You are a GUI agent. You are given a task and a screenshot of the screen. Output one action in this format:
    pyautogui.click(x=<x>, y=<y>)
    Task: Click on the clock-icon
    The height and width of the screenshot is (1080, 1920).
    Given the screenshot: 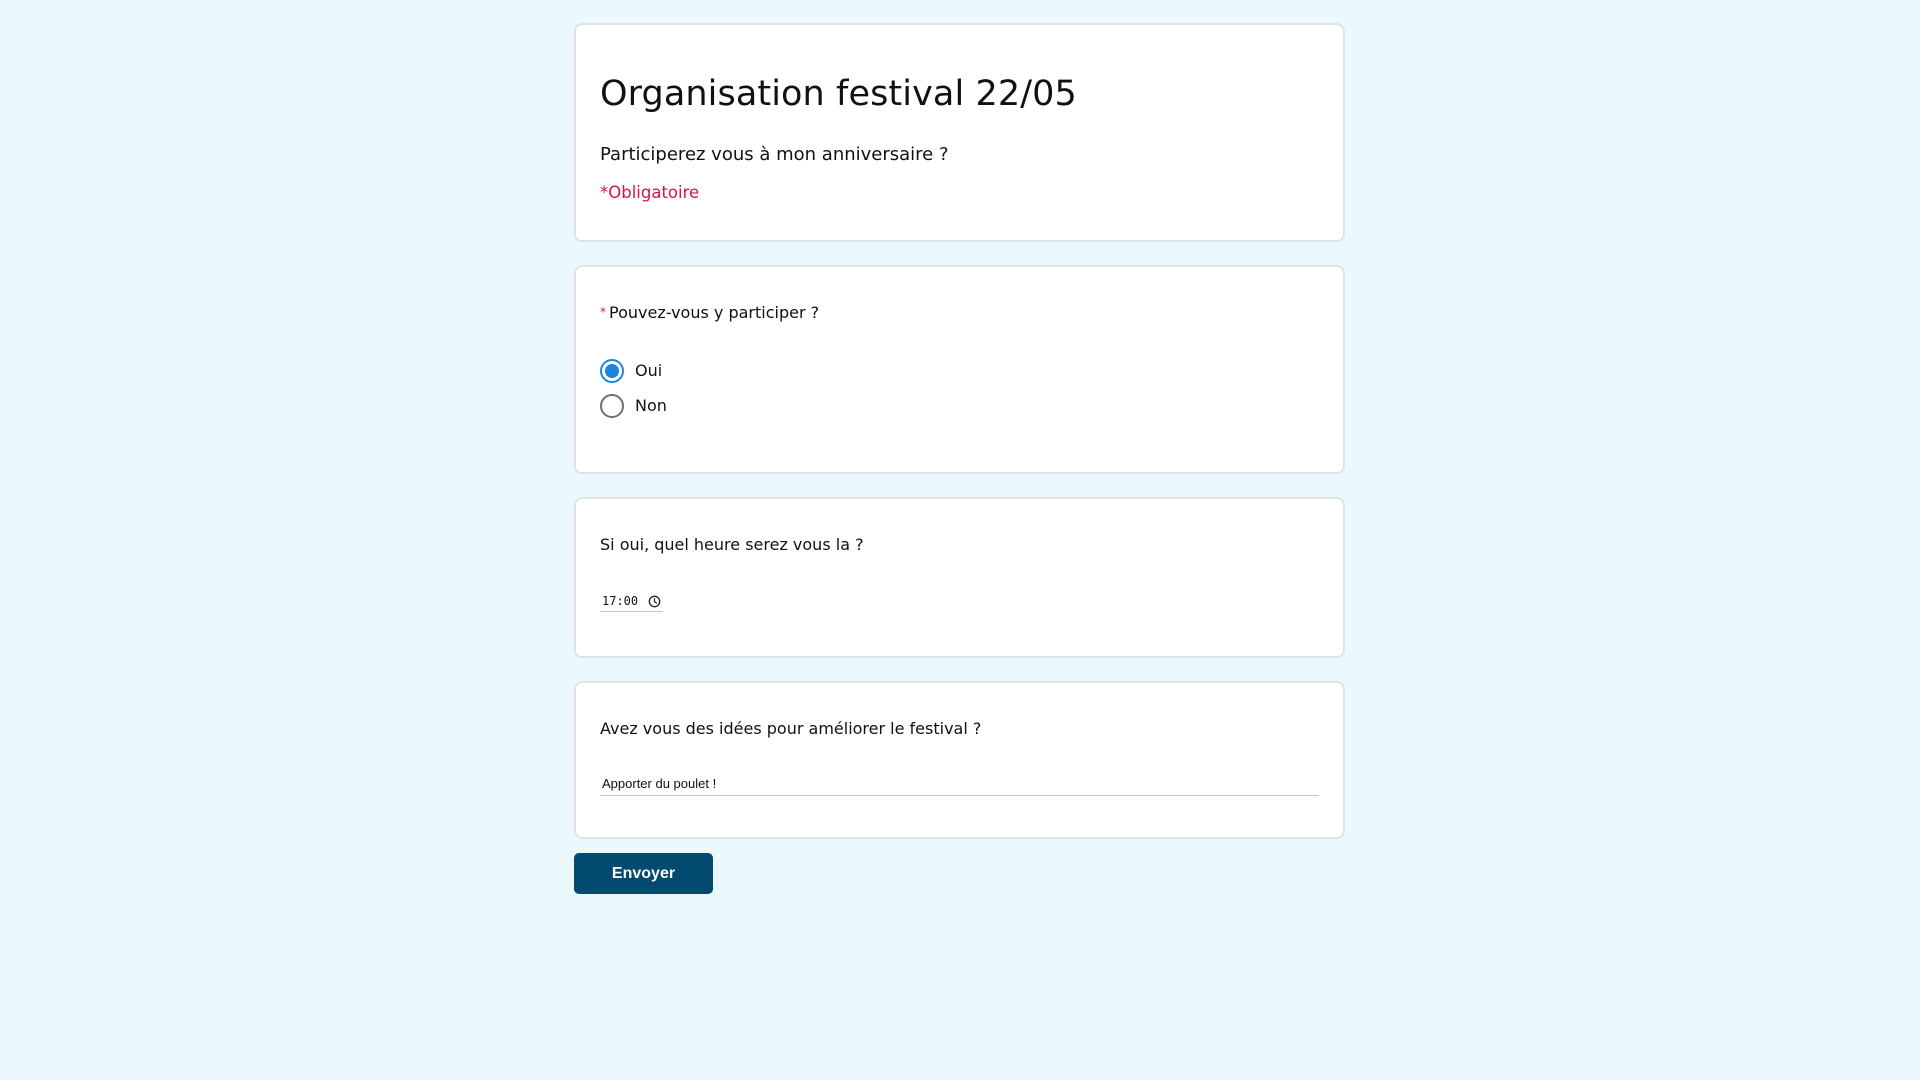 What is the action you would take?
    pyautogui.click(x=654, y=601)
    